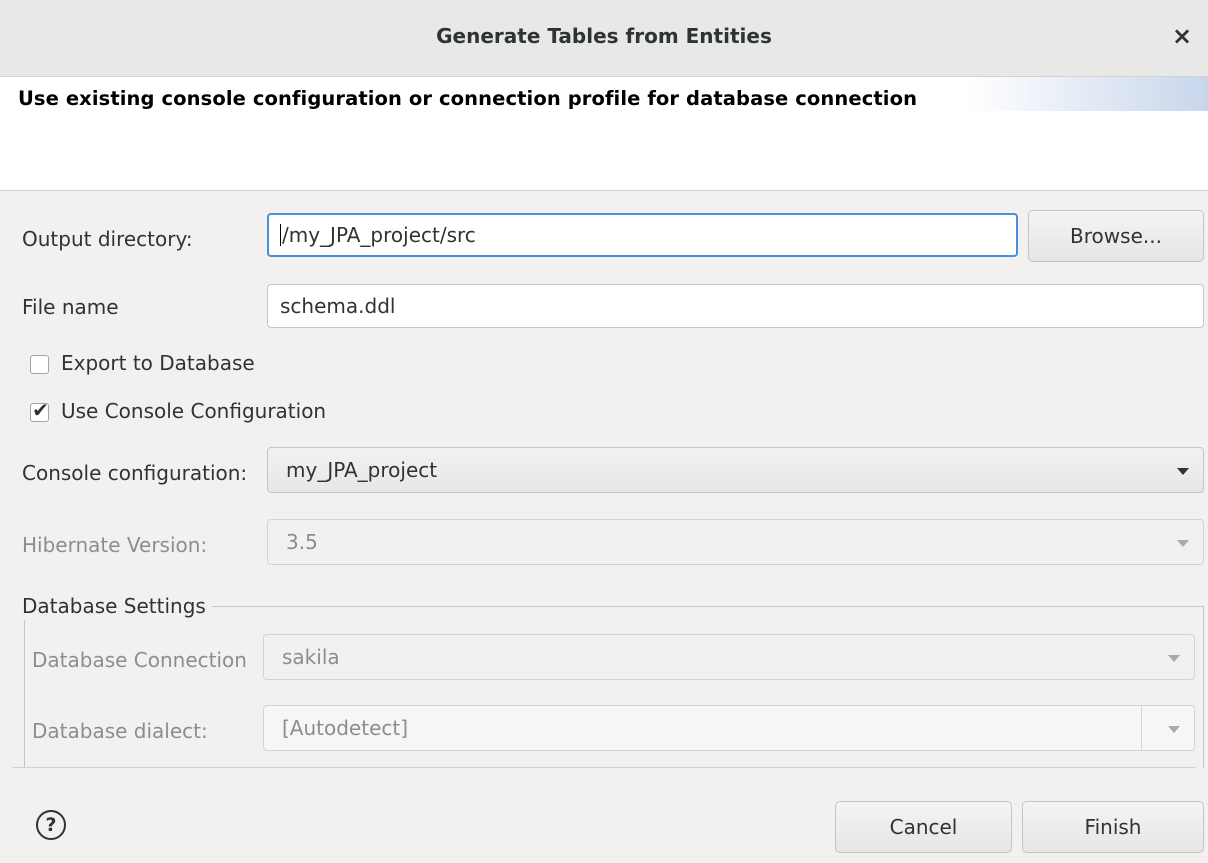 This screenshot has width=1208, height=863. I want to click on export-to-database-checkbox, so click(39, 364).